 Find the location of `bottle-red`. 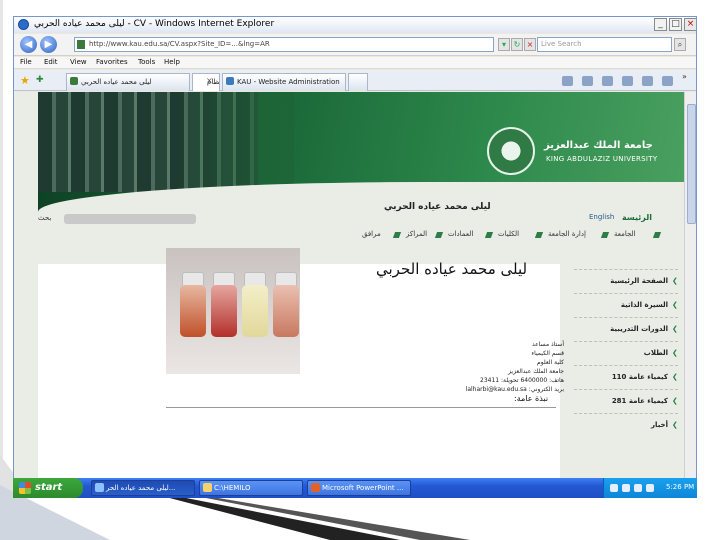

bottle-red is located at coordinates (224, 311).